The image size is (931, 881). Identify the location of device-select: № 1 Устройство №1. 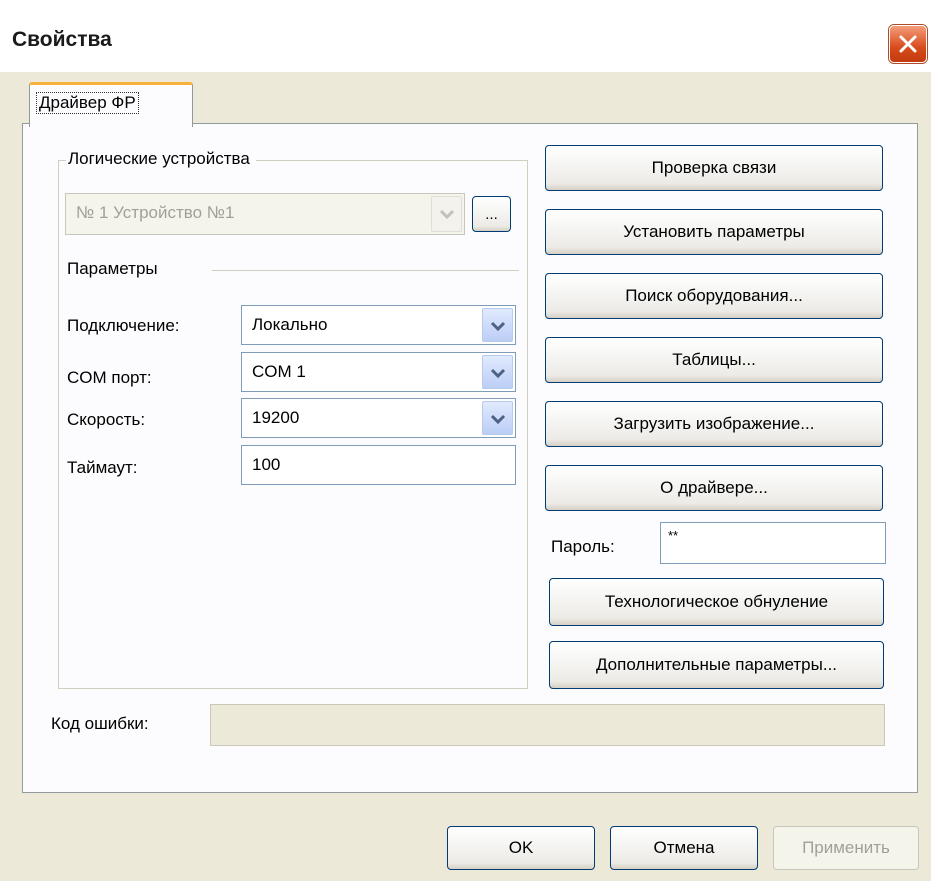
(265, 214).